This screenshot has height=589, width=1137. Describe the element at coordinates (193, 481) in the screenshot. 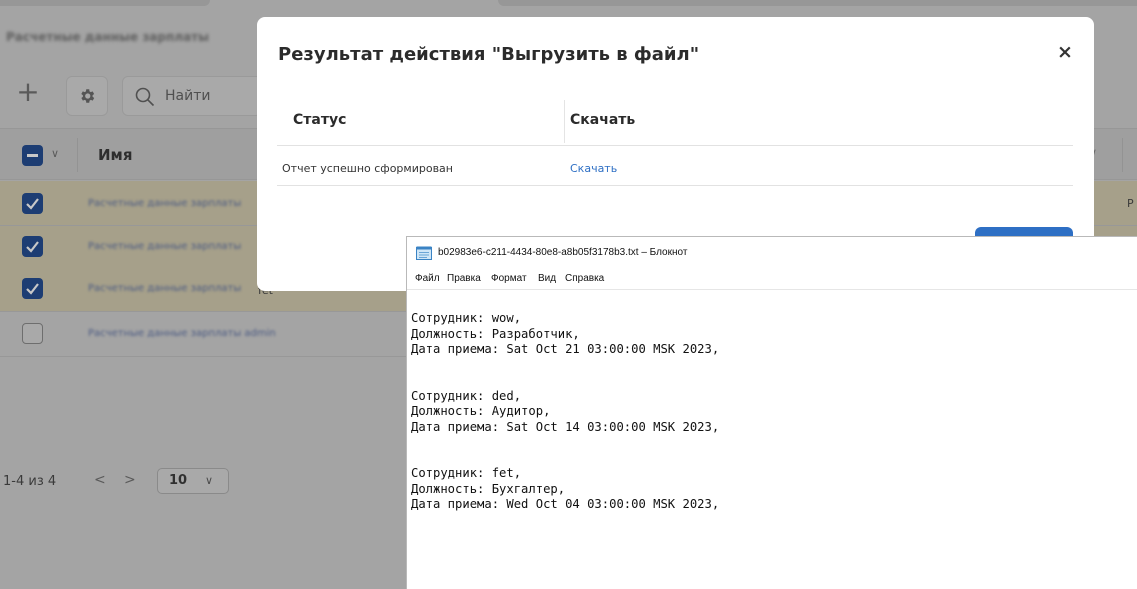

I see `page-size-select: 10 ∨` at that location.